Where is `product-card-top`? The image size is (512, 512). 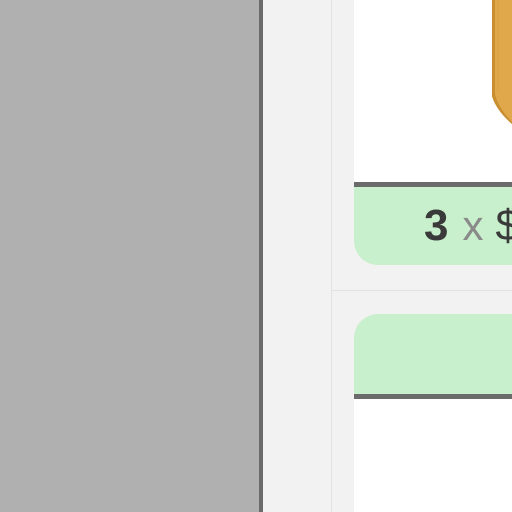
product-card-top is located at coordinates (433, 91).